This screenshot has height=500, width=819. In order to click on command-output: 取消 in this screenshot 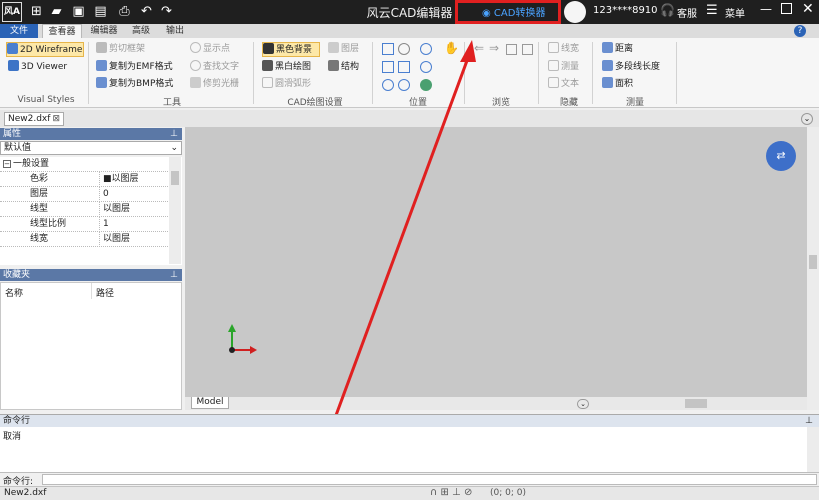, I will do `click(12, 437)`.